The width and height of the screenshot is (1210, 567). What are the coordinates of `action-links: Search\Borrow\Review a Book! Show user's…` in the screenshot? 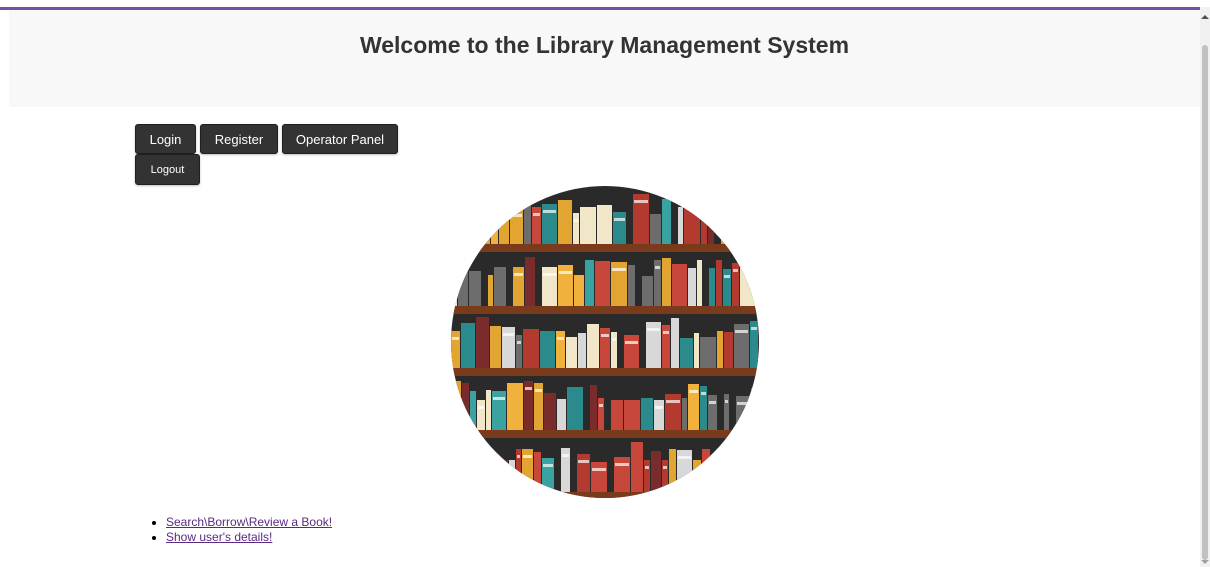 It's located at (240, 530).